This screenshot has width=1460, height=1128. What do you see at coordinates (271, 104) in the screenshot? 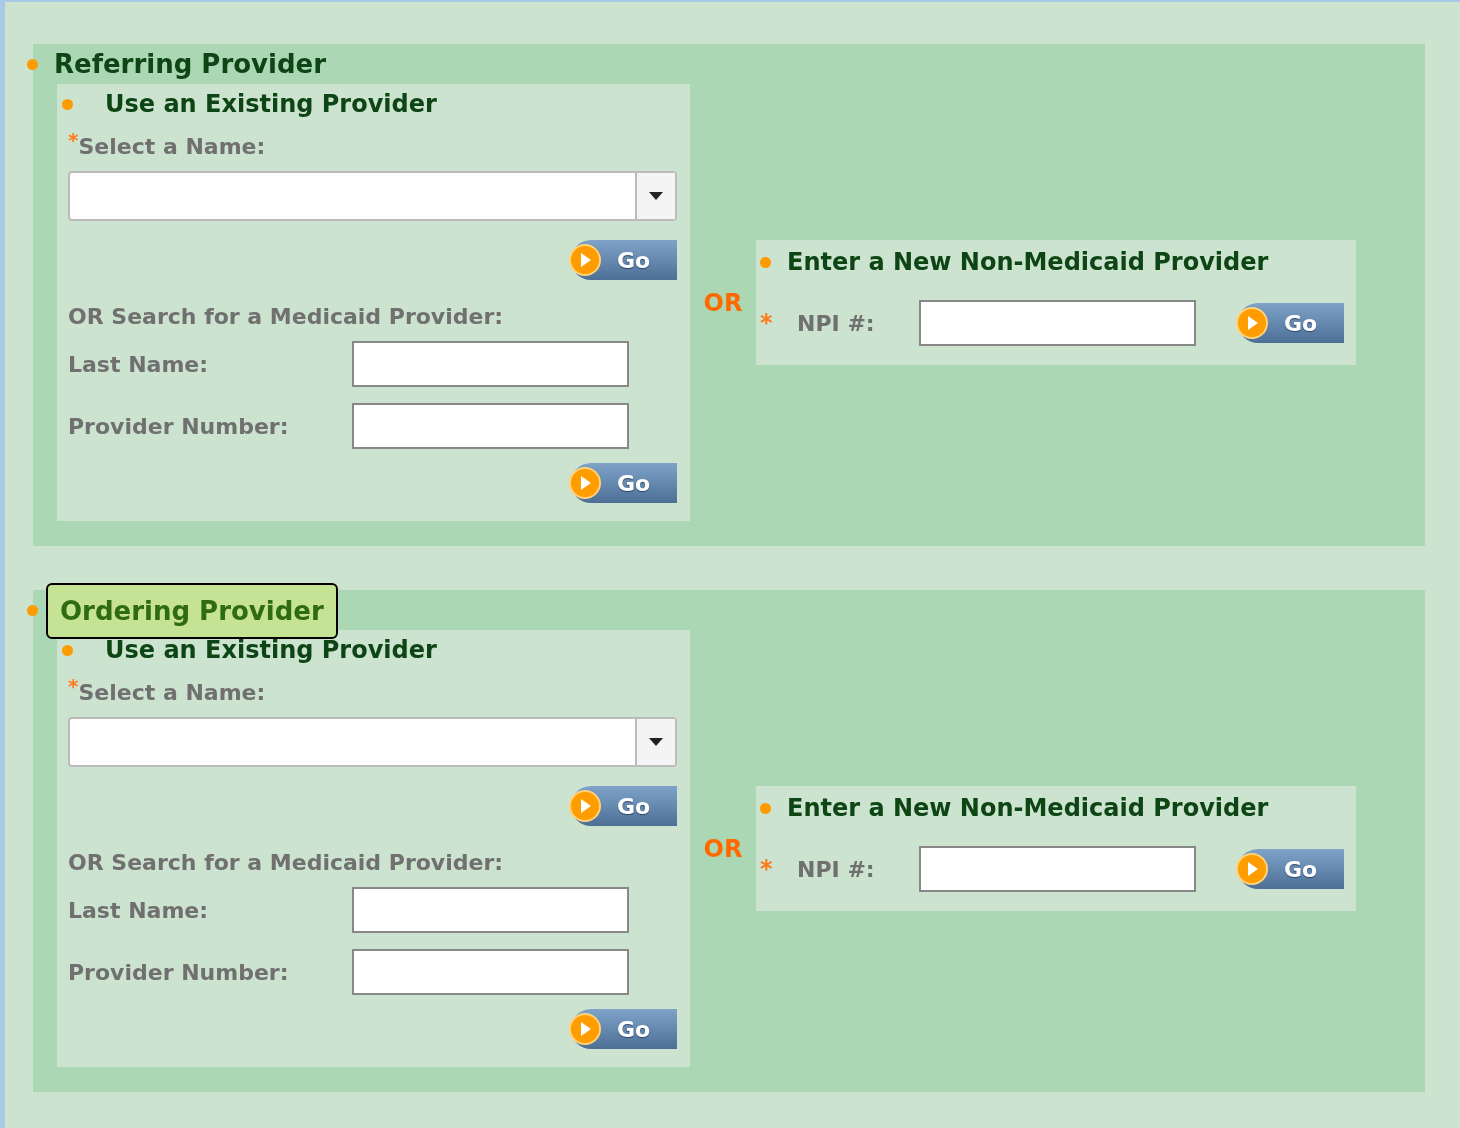
I see `panel-heading: Use an Existing Provider` at bounding box center [271, 104].